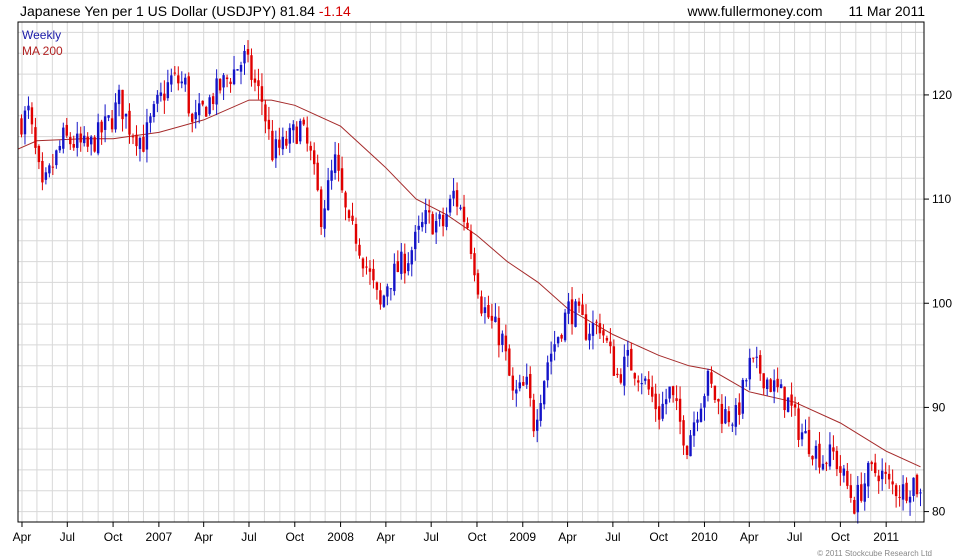 Image resolution: width=980 pixels, height=560 pixels. I want to click on y-tick-label: 110, so click(941, 199).